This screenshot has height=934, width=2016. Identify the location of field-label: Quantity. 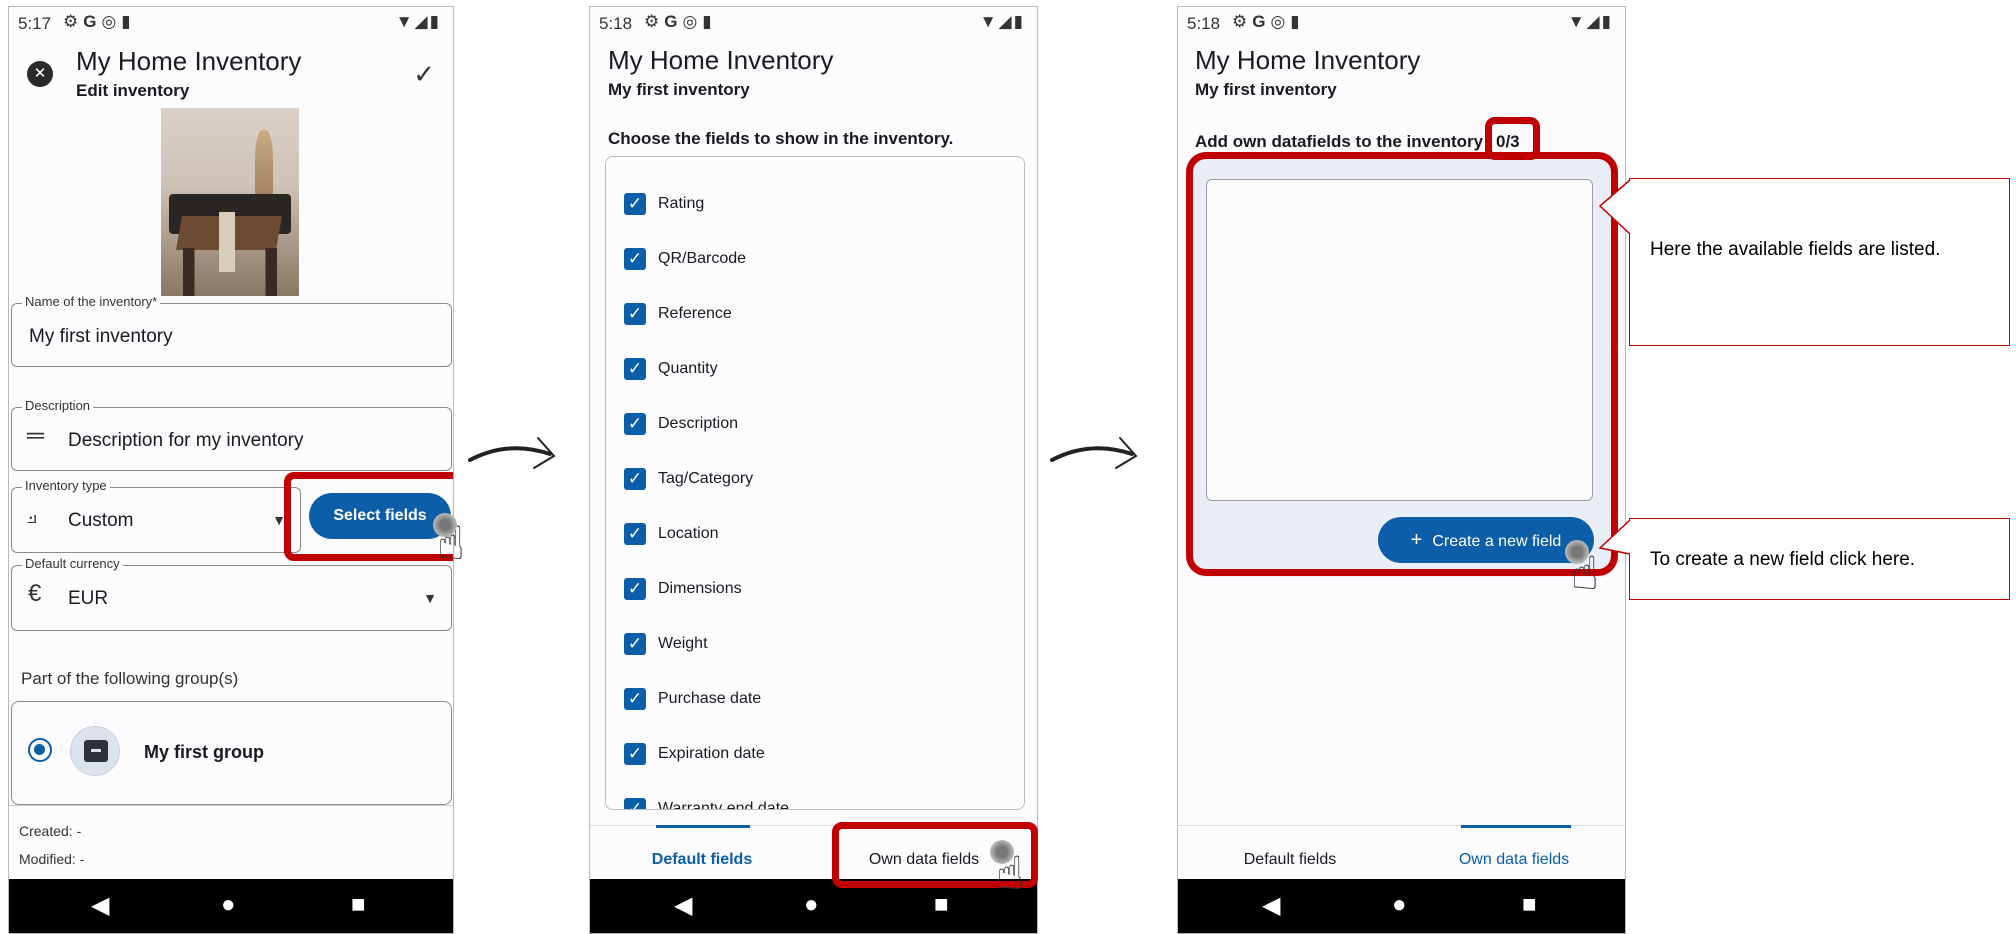
(688, 368).